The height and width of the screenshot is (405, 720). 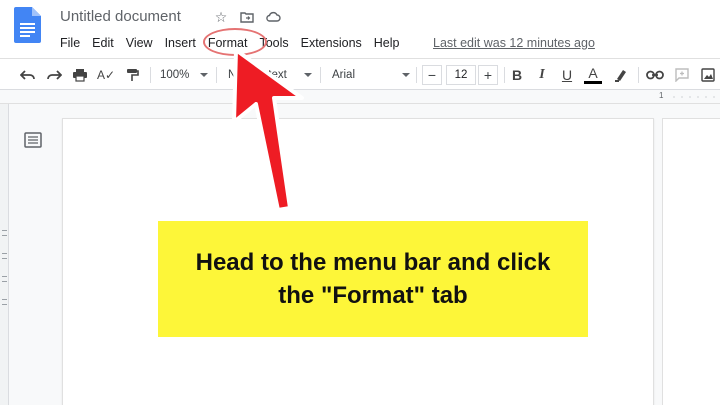 What do you see at coordinates (661, 95) in the screenshot?
I see `ruler-number: 1` at bounding box center [661, 95].